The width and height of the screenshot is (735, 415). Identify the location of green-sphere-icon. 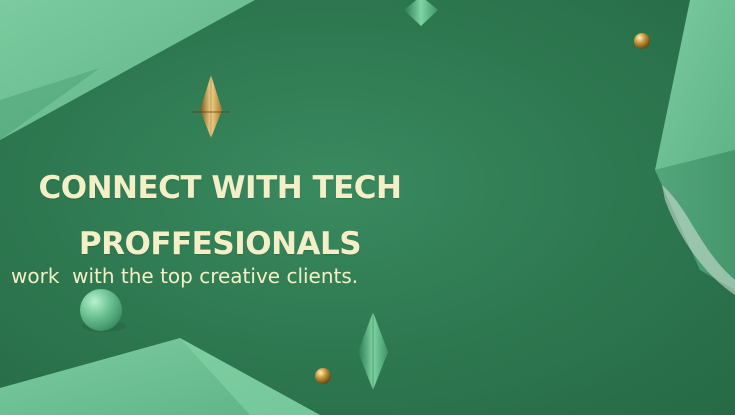
(101, 310).